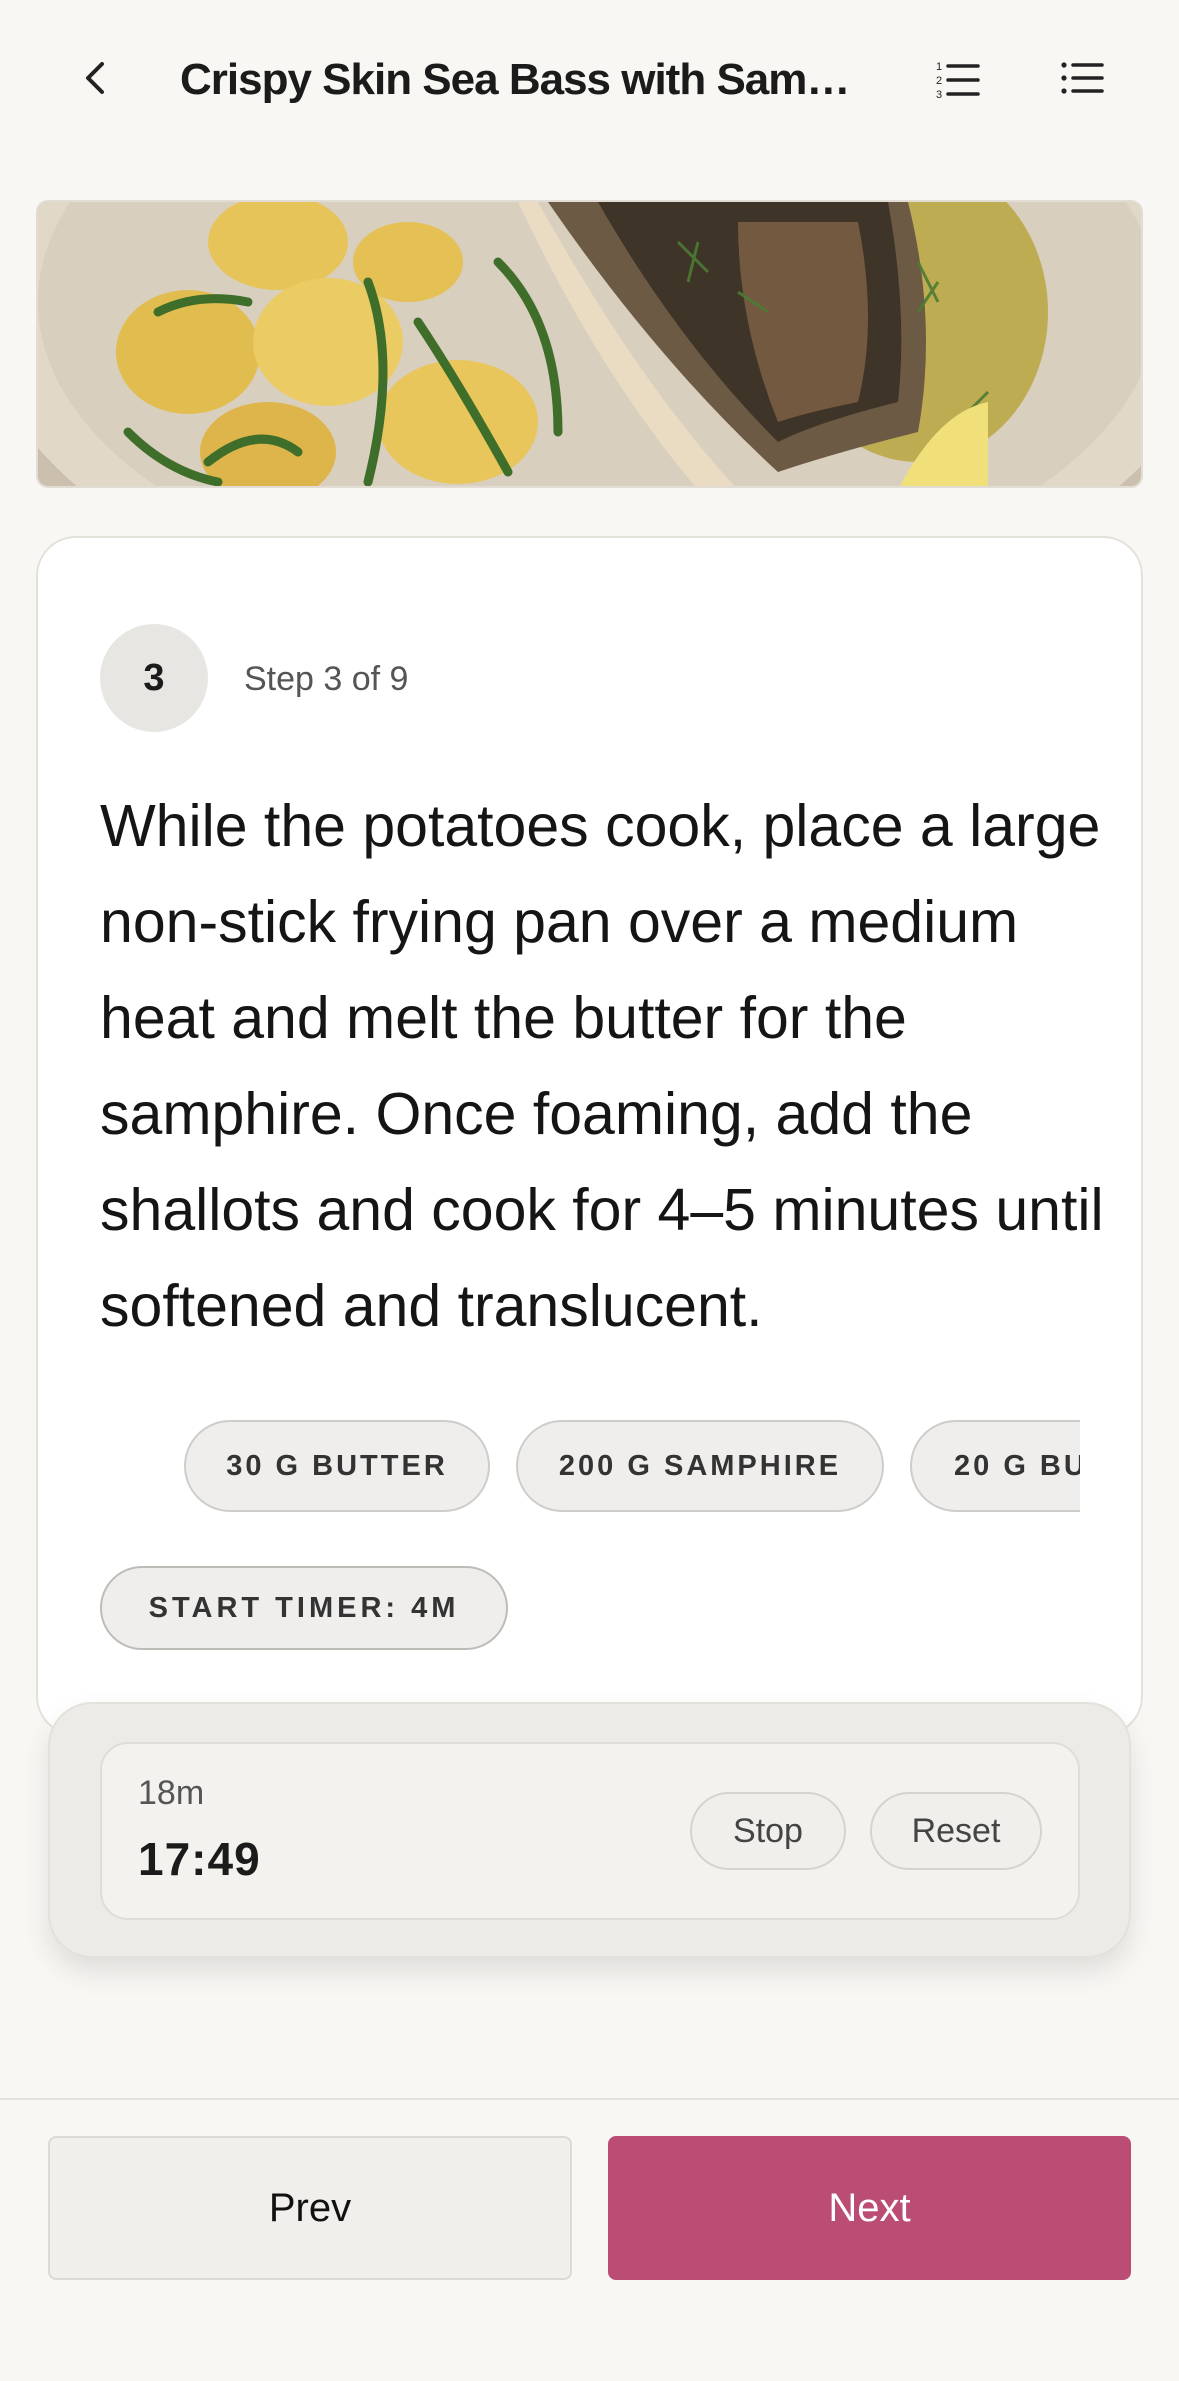 The image size is (1179, 2381). Describe the element at coordinates (326, 679) in the screenshot. I see `step-counter: Step 3 of 9` at that location.